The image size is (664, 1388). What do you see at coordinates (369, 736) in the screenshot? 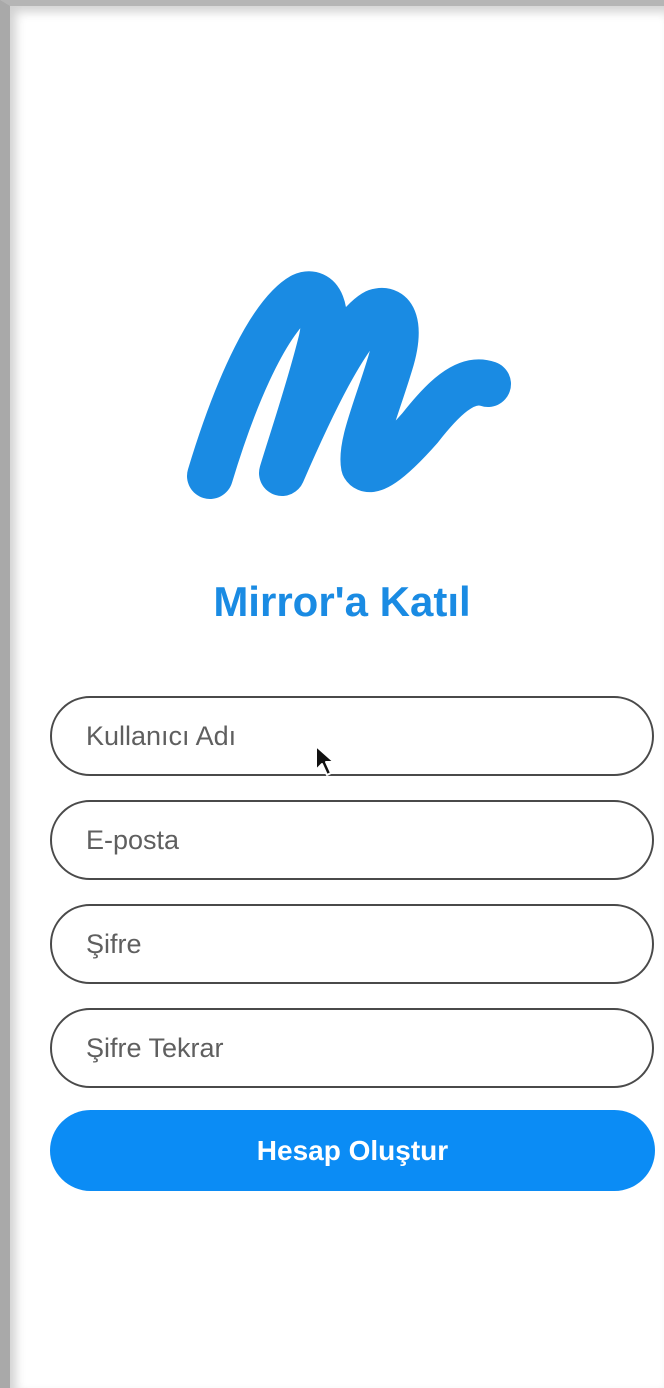
I see `username-input` at bounding box center [369, 736].